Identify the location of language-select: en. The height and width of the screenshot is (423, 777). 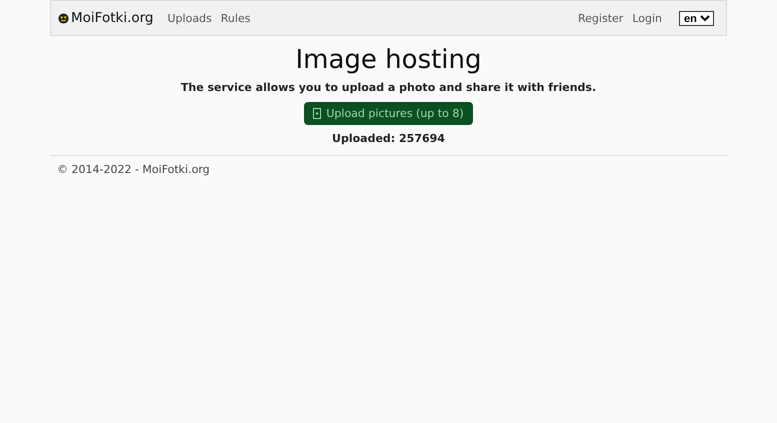
(696, 18).